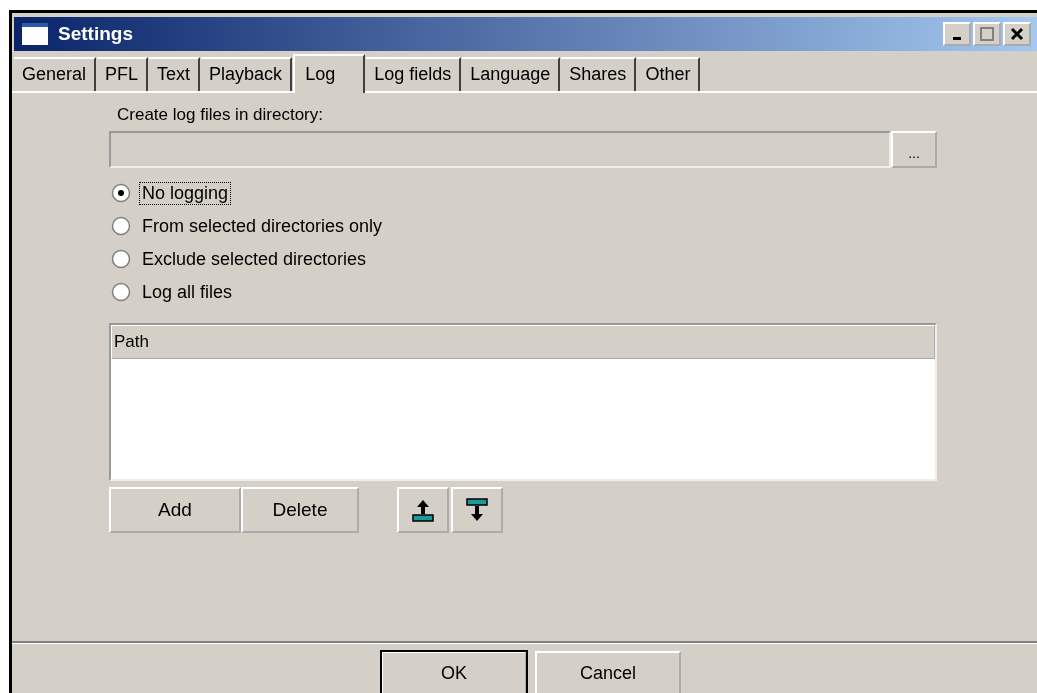 The width and height of the screenshot is (1037, 693). I want to click on radio-label: Log all files, so click(187, 292).